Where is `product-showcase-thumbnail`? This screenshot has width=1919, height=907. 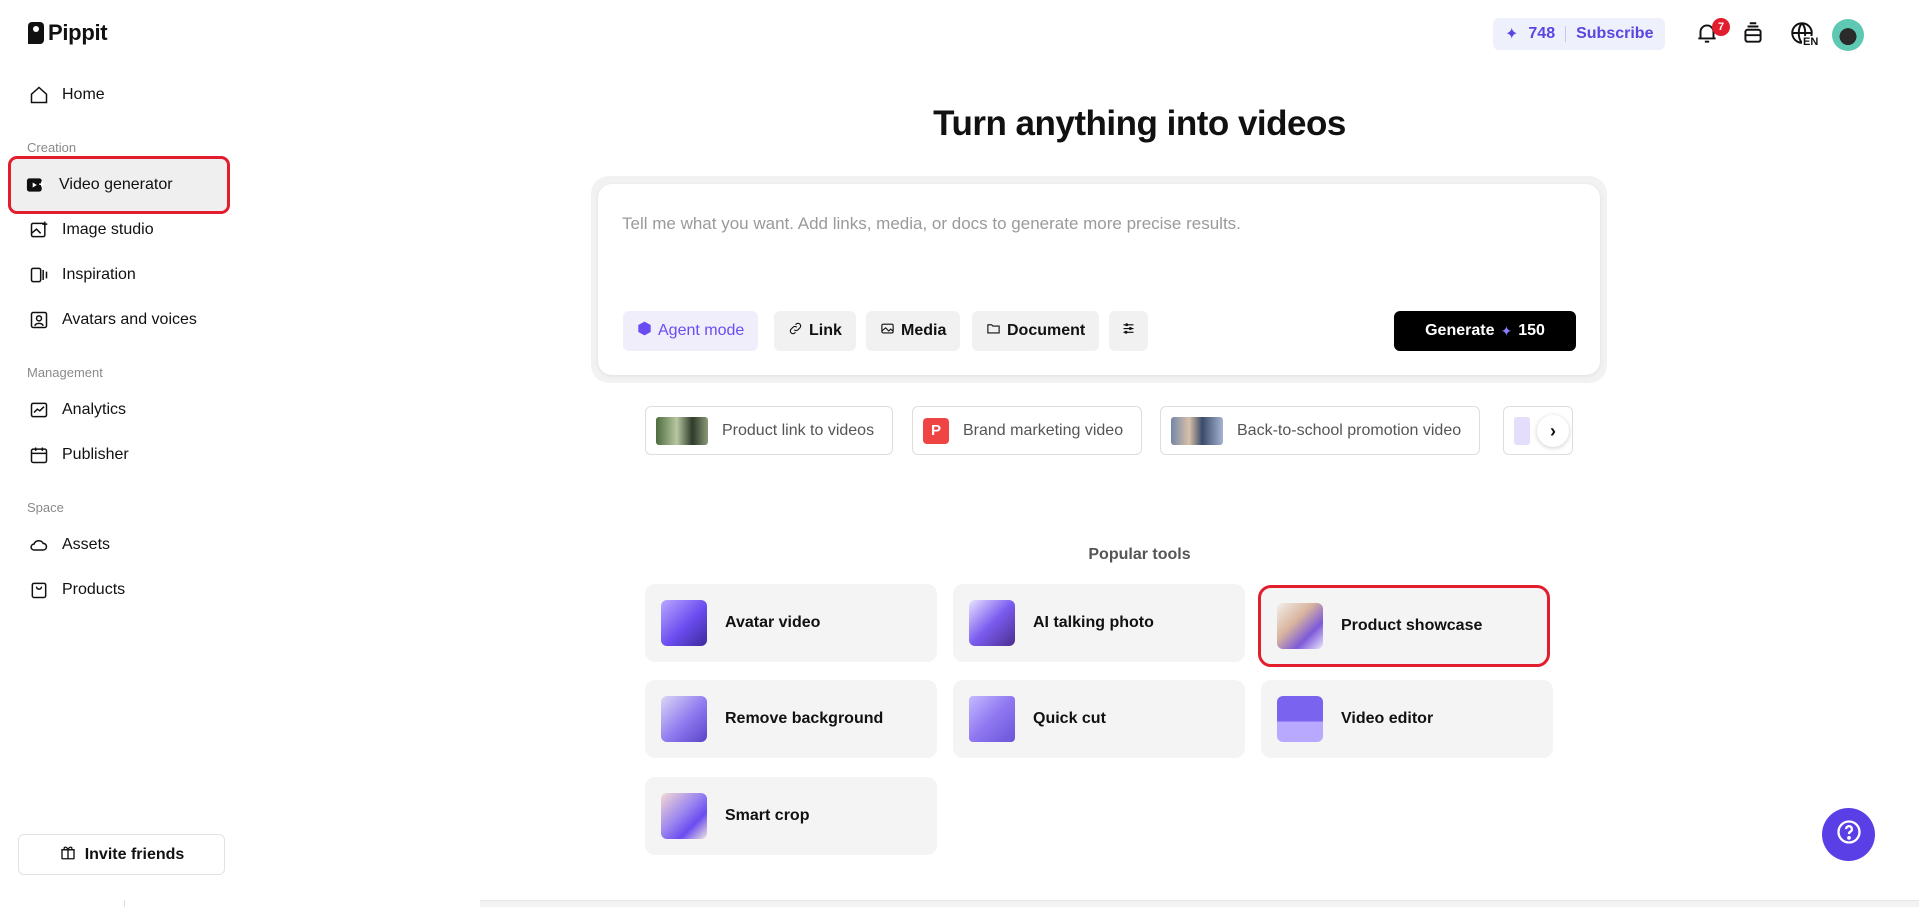 product-showcase-thumbnail is located at coordinates (1300, 626).